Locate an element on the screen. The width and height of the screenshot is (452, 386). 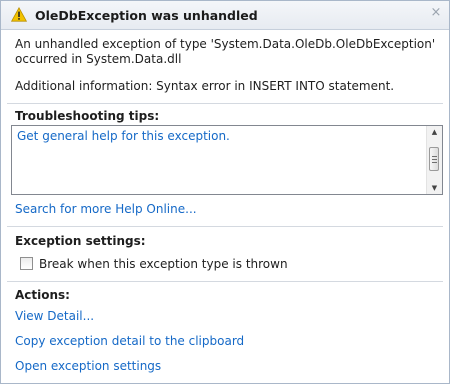
scroll-thumb is located at coordinates (434, 159).